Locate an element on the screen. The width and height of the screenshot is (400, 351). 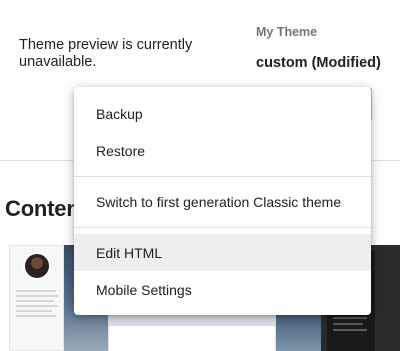
avatar is located at coordinates (37, 266).